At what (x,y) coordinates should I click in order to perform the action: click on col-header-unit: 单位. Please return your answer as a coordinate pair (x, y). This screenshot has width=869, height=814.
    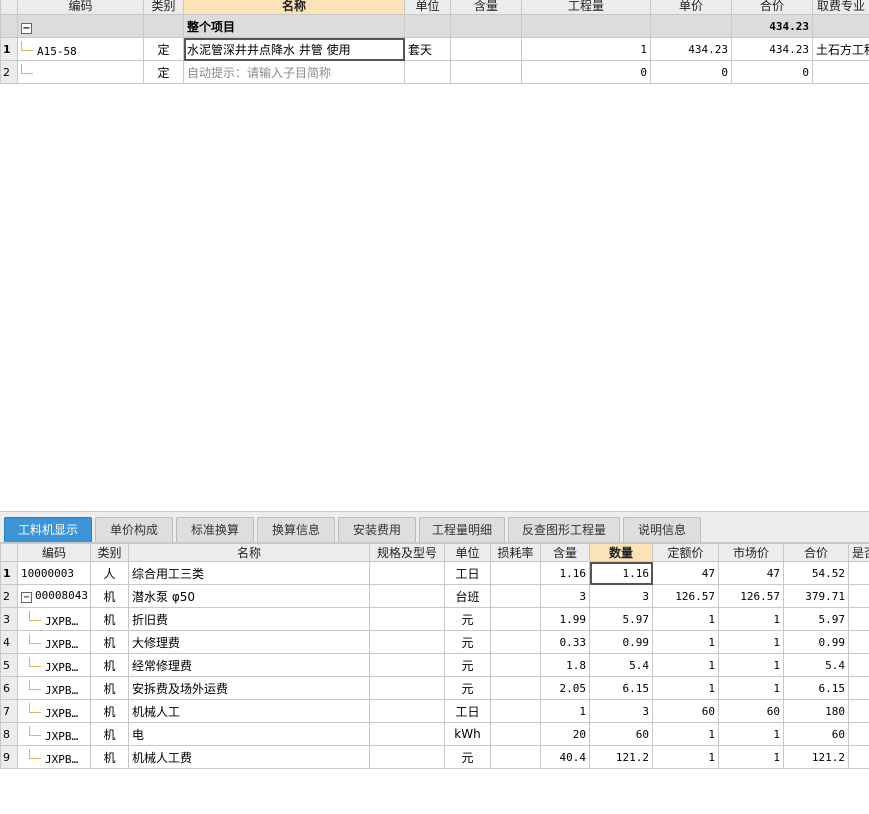
    Looking at the image, I should click on (427, 7).